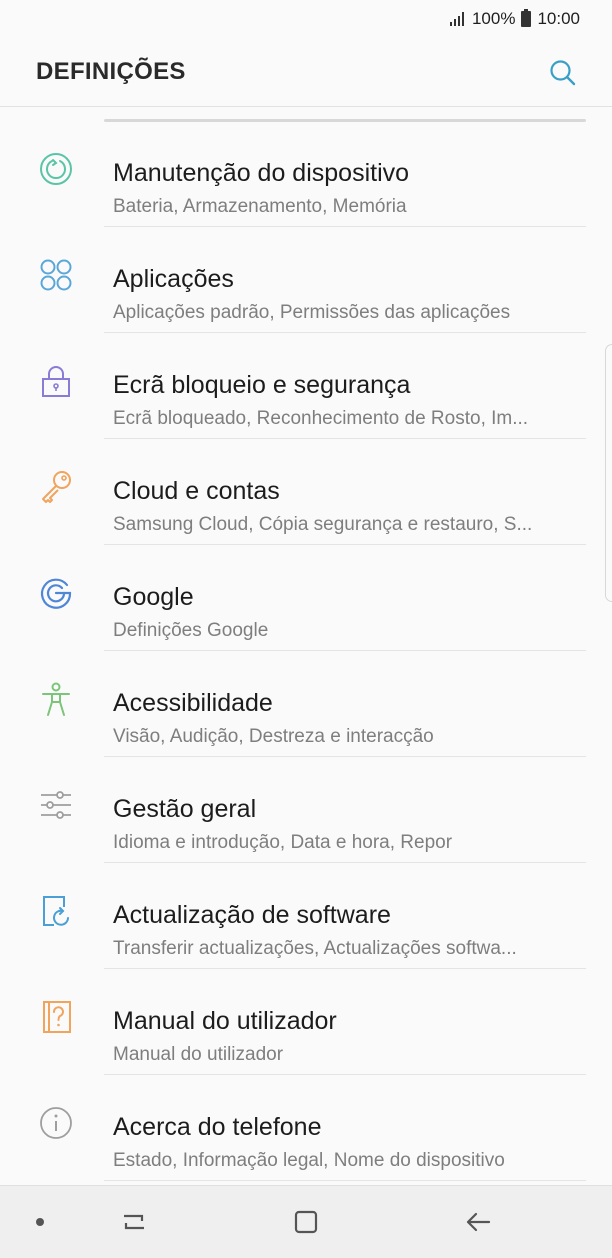  I want to click on back-button, so click(478, 1222).